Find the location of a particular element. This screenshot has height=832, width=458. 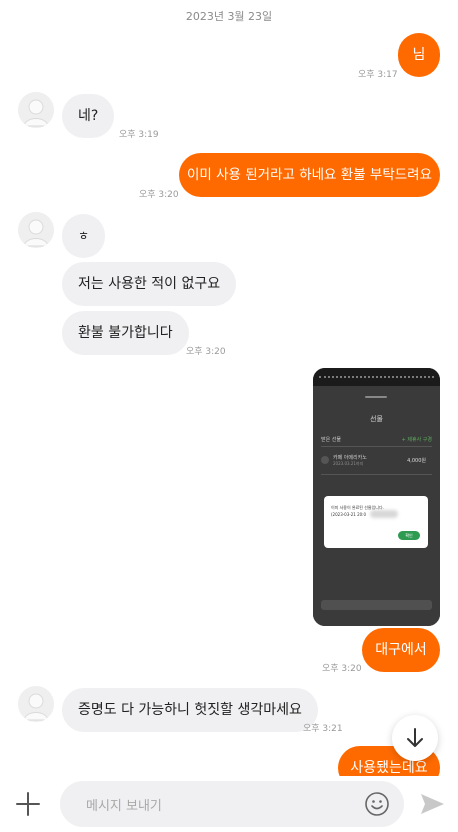

gift-icon is located at coordinates (325, 460).